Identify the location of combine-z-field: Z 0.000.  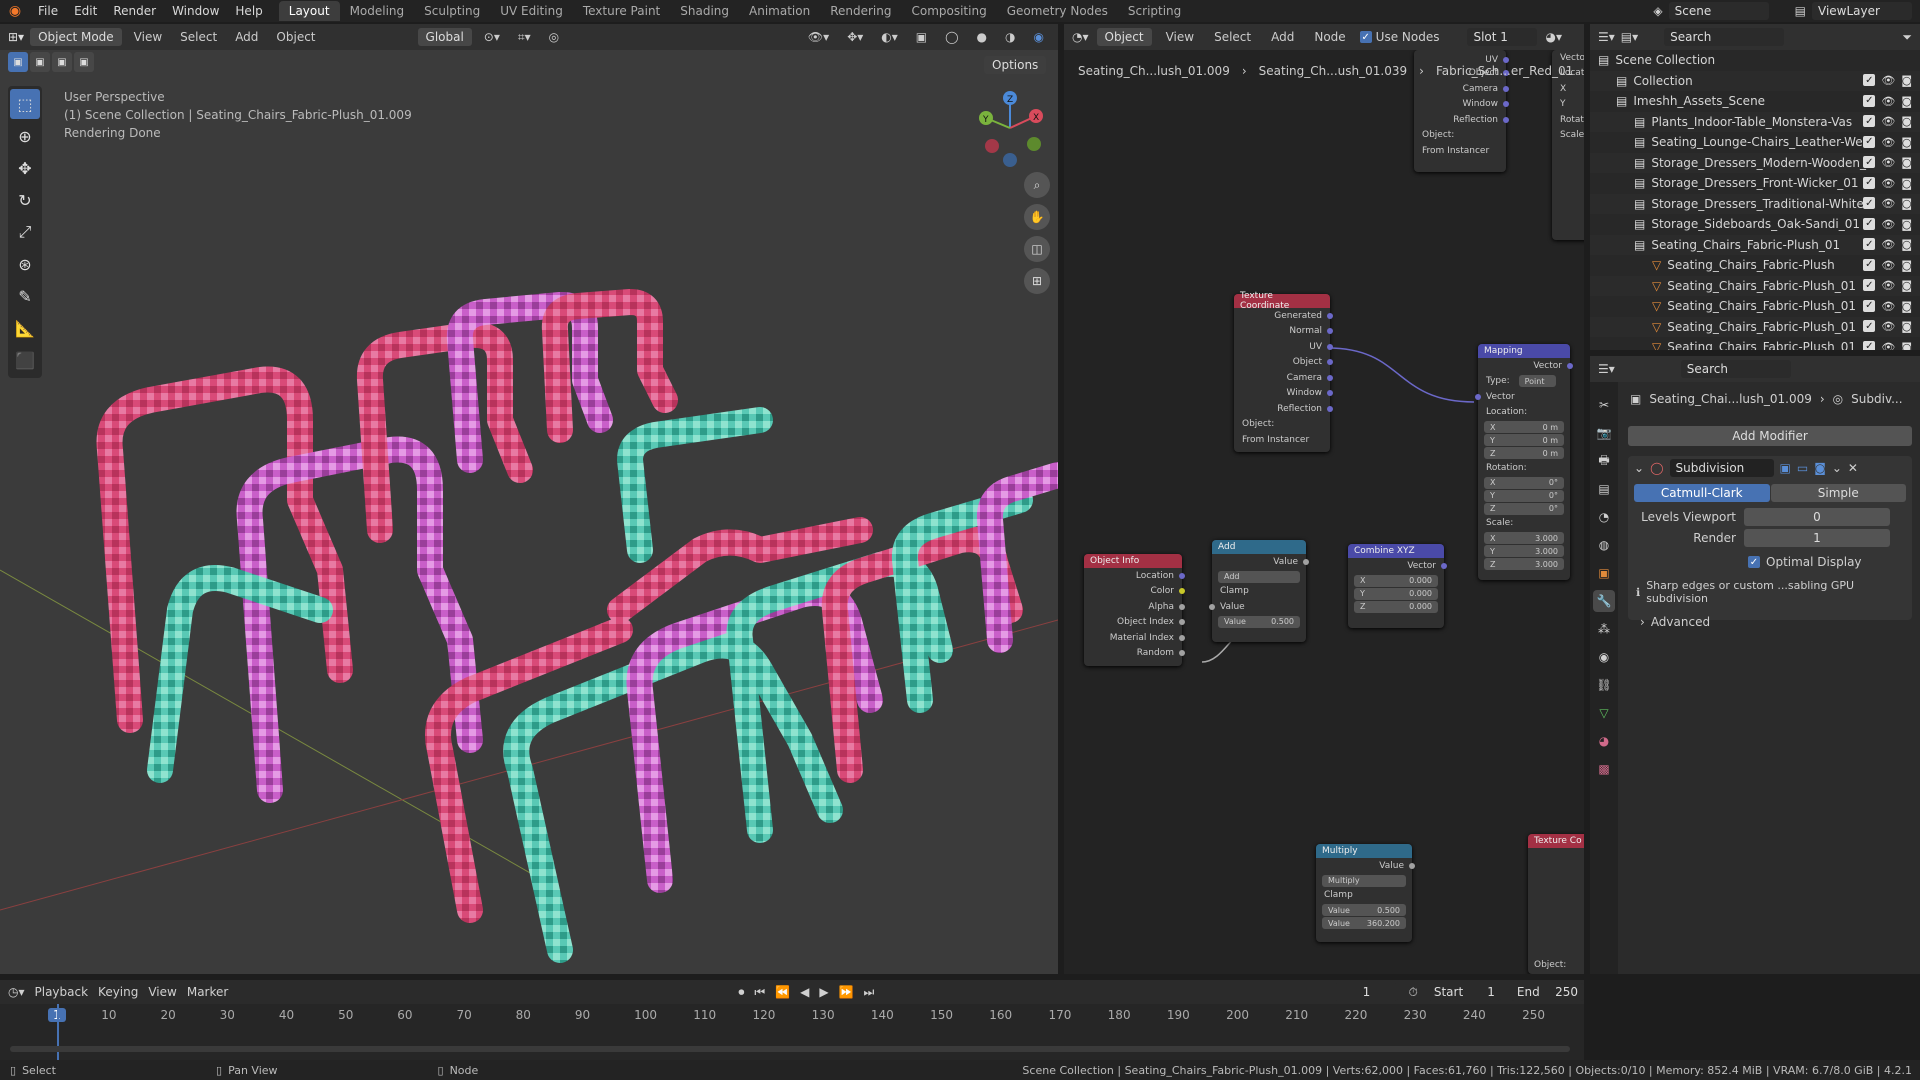
(1396, 606).